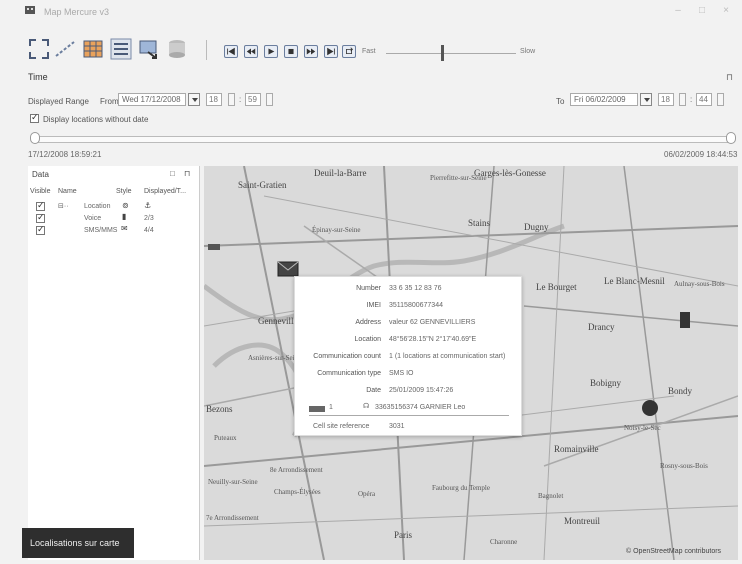 This screenshot has height=564, width=742. What do you see at coordinates (401, 373) in the screenshot?
I see `popup-value: SMS IO` at bounding box center [401, 373].